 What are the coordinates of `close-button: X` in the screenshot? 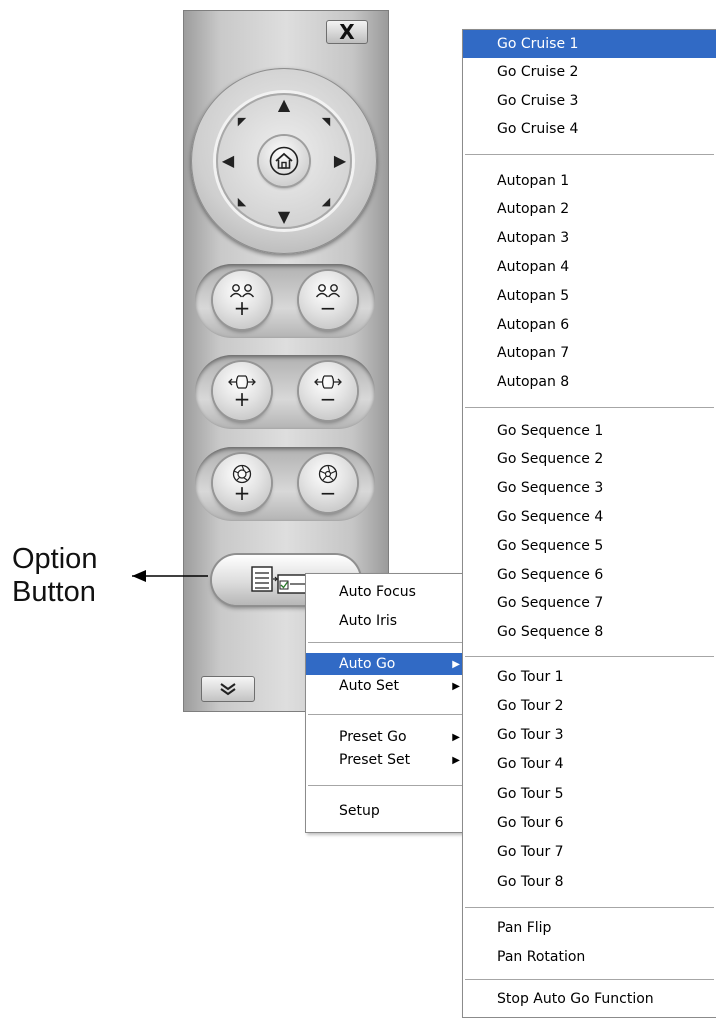 It's located at (347, 32).